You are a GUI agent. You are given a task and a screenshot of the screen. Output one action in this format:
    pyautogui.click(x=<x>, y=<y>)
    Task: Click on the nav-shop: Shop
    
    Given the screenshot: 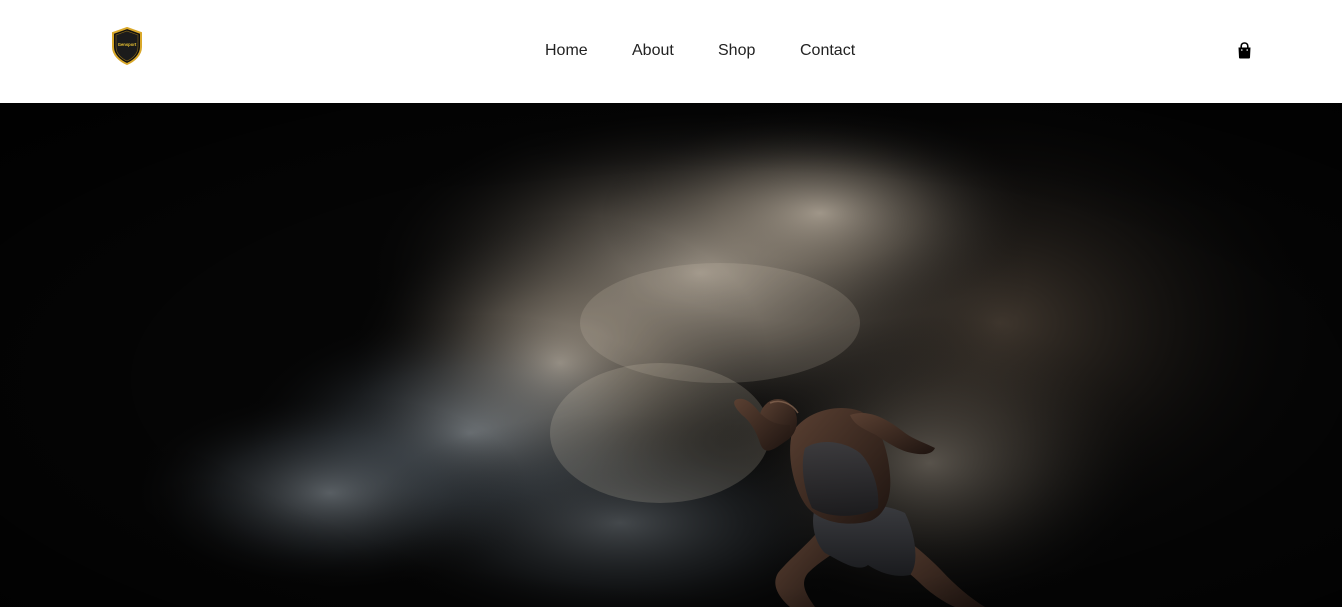 What is the action you would take?
    pyautogui.click(x=736, y=51)
    